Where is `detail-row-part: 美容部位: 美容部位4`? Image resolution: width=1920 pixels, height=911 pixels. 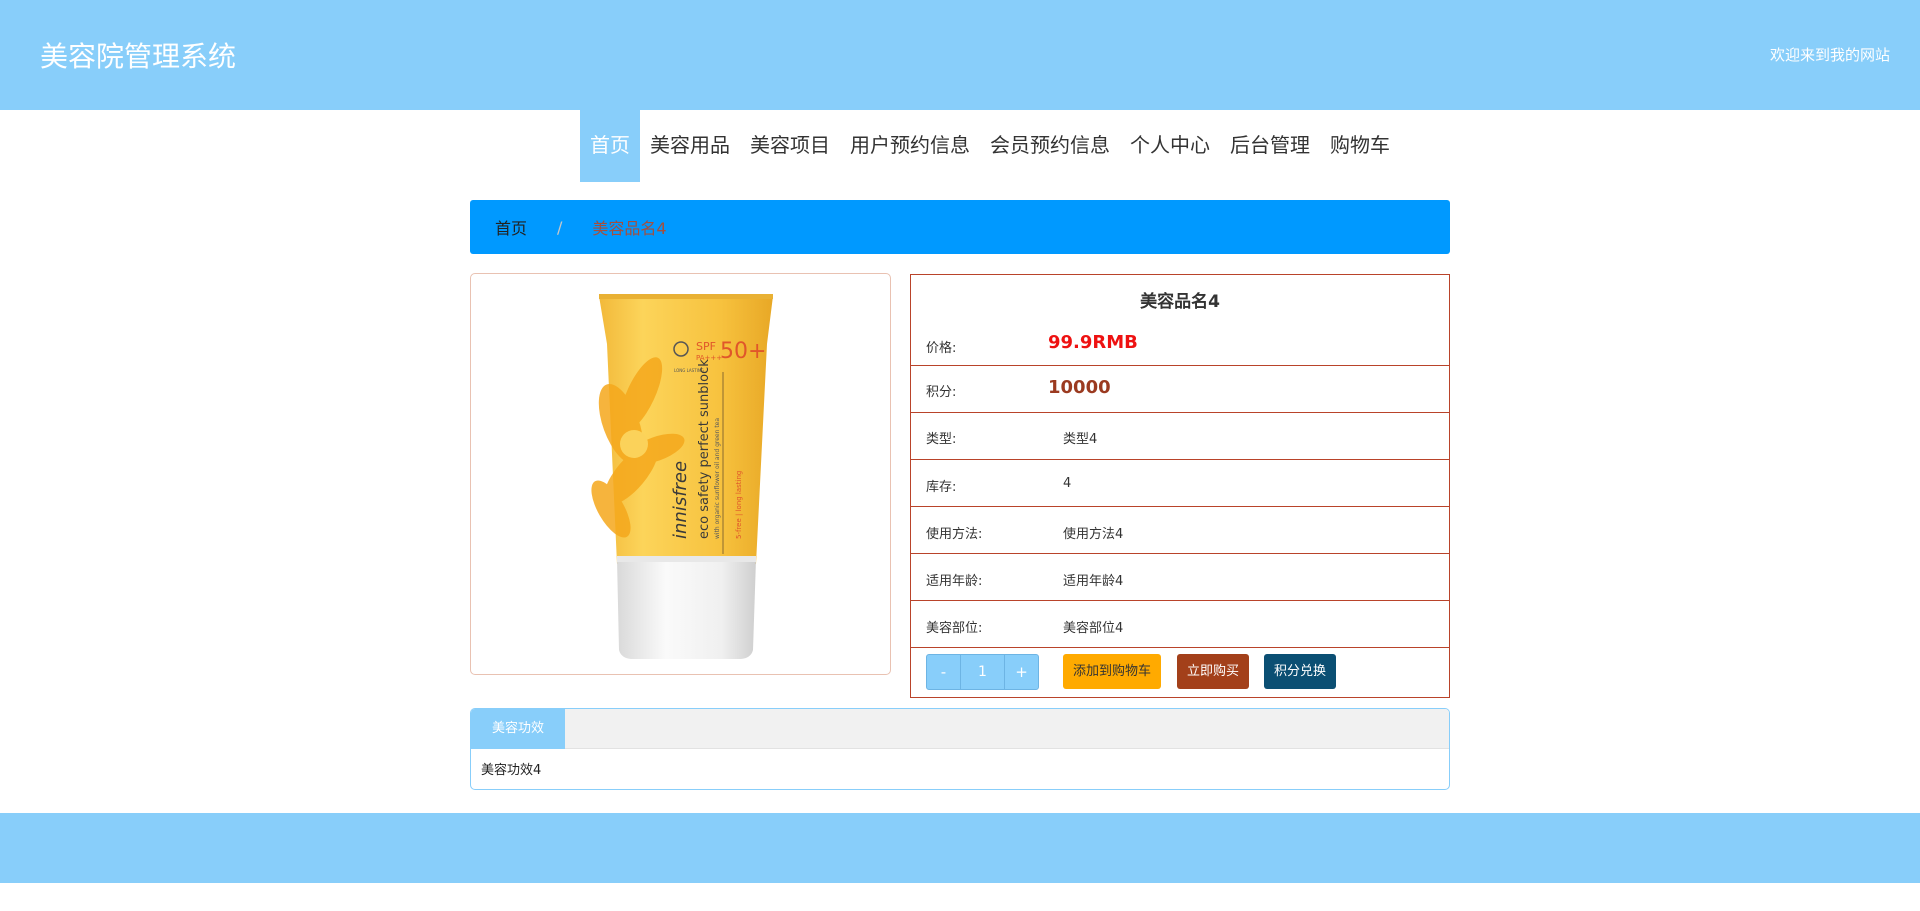 detail-row-part: 美容部位: 美容部位4 is located at coordinates (1180, 624).